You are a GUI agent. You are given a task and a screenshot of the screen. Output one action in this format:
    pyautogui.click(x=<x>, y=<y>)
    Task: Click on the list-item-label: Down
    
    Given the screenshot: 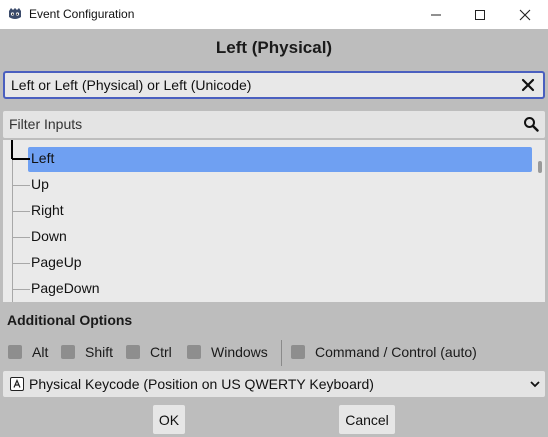 What is the action you would take?
    pyautogui.click(x=49, y=236)
    